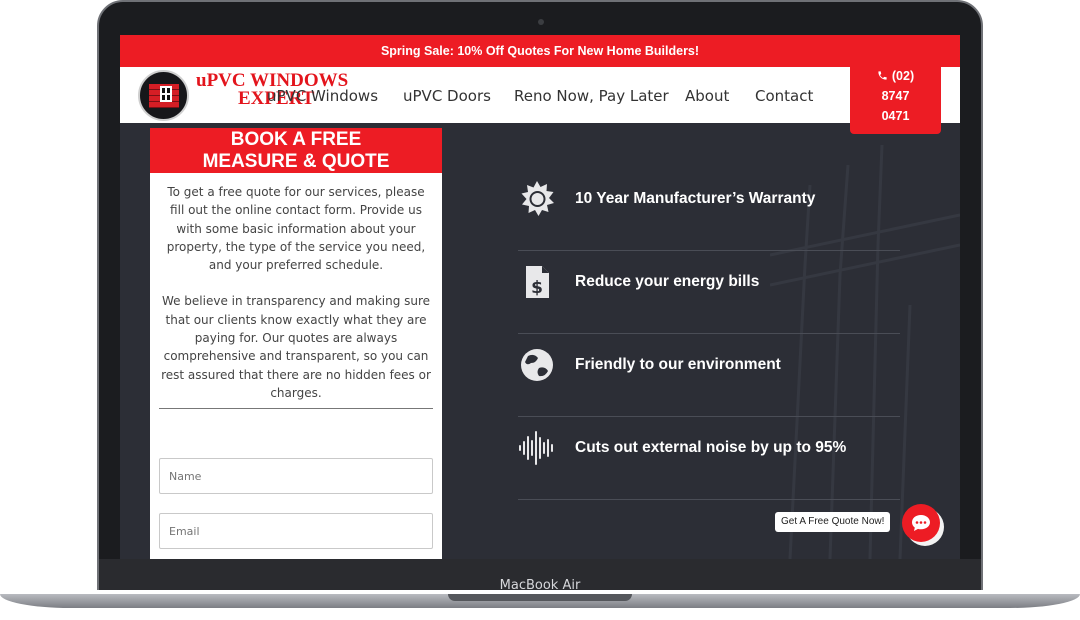 The width and height of the screenshot is (1080, 620). Describe the element at coordinates (536, 448) in the screenshot. I see `soundwave-icon` at that location.